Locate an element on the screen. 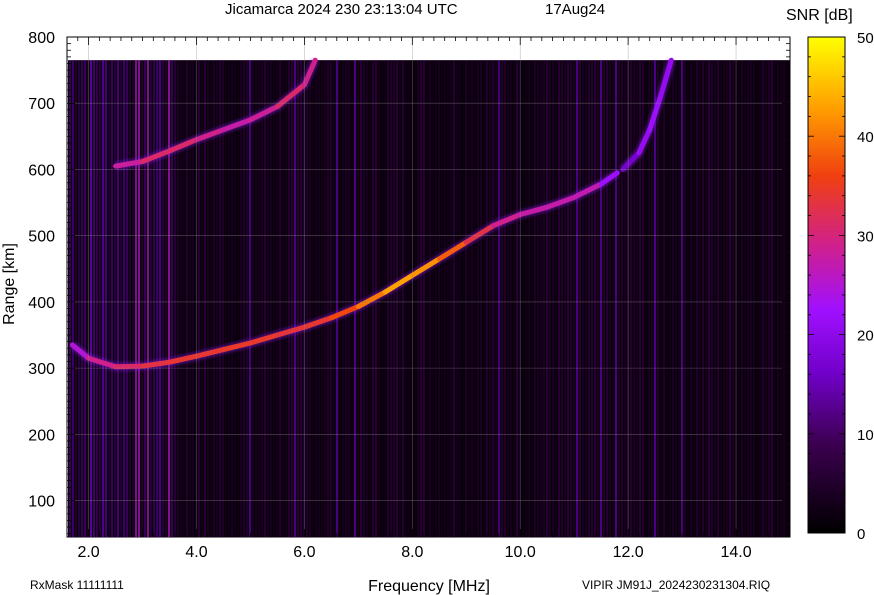 This screenshot has height=595, width=874. y-tick-label: 100 is located at coordinates (41, 502).